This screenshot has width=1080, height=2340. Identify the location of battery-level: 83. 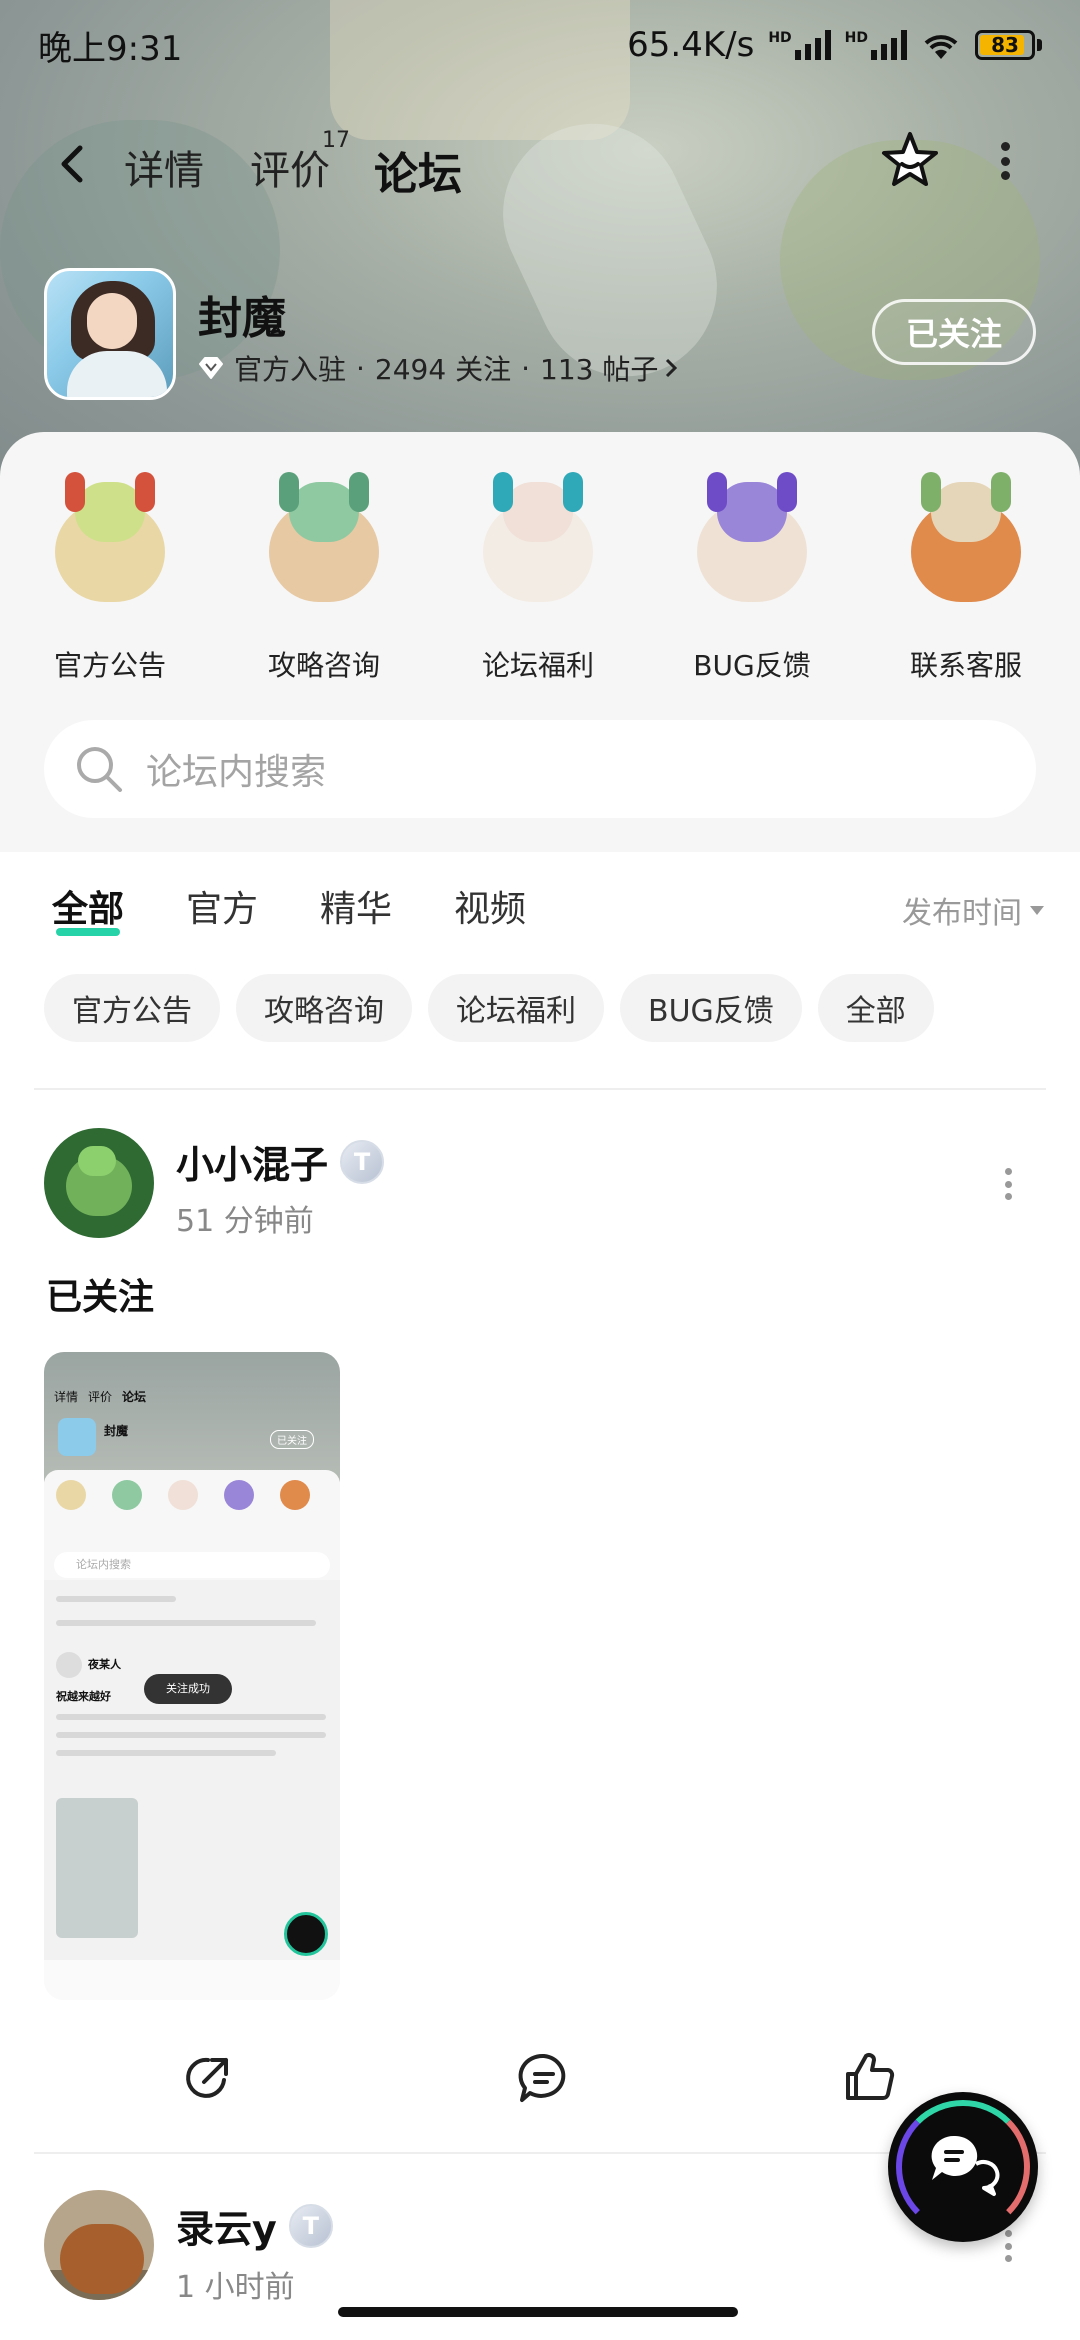
(1005, 45).